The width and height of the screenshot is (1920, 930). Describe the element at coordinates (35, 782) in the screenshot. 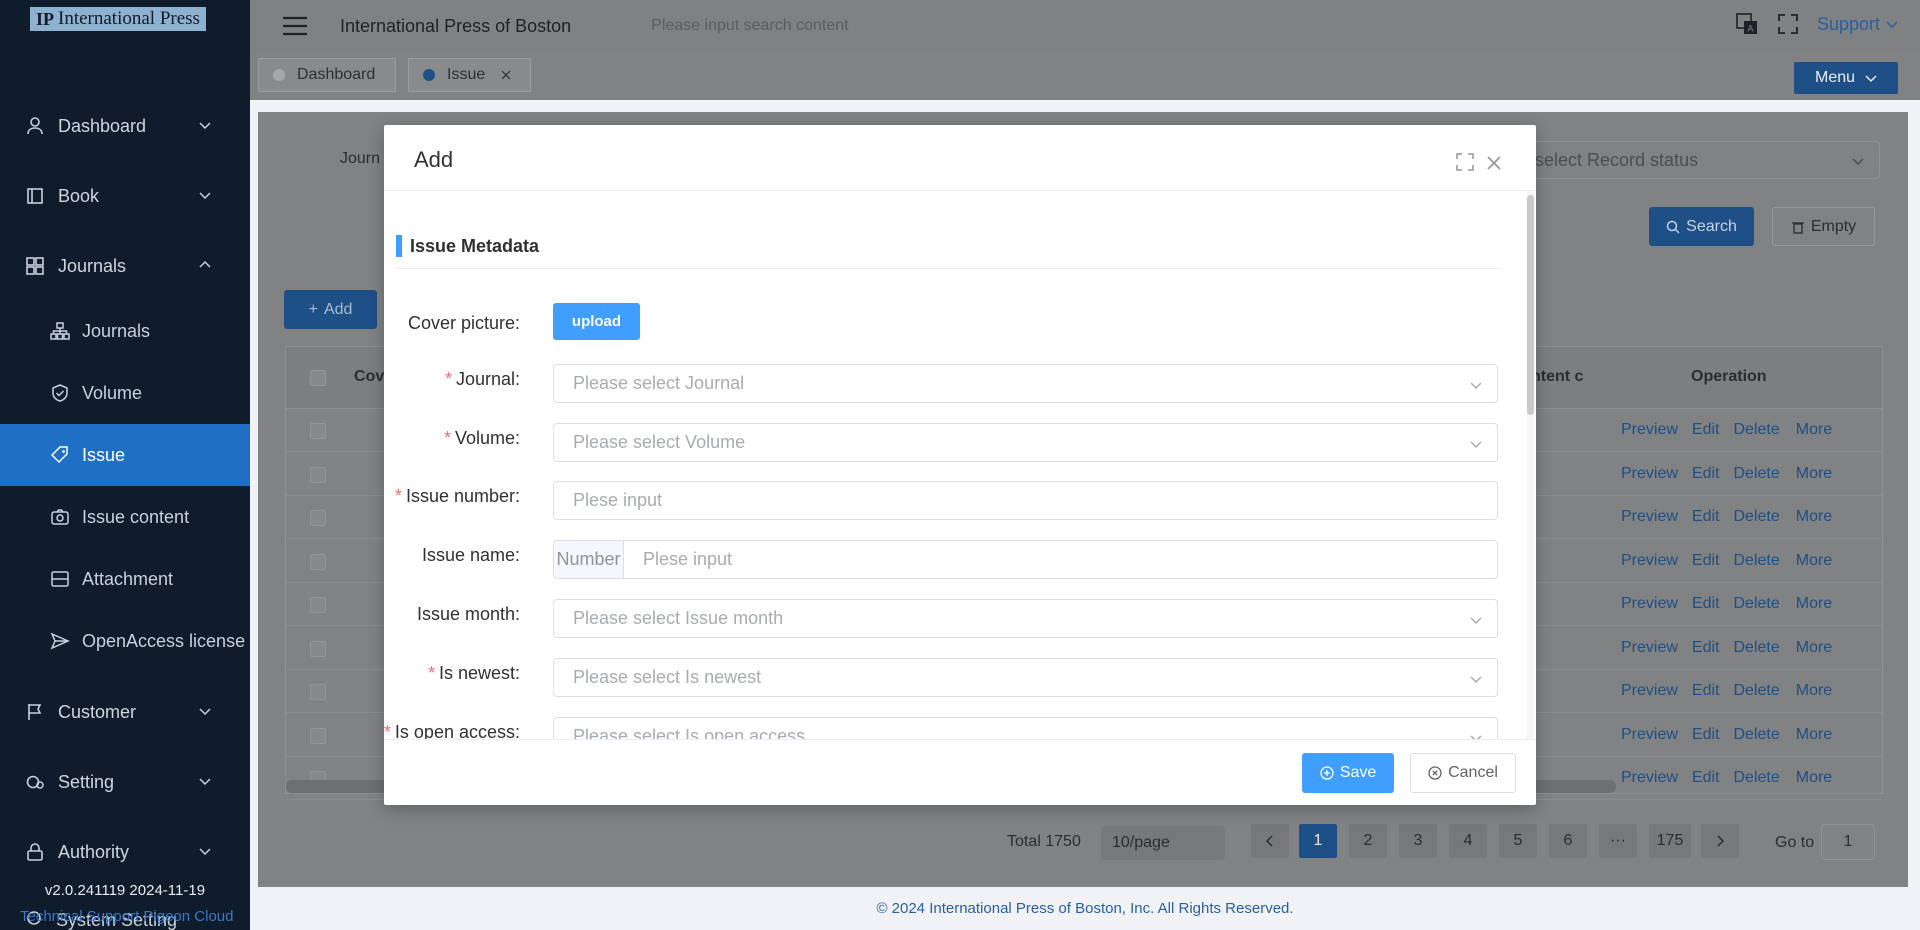

I see `cog-icon` at that location.